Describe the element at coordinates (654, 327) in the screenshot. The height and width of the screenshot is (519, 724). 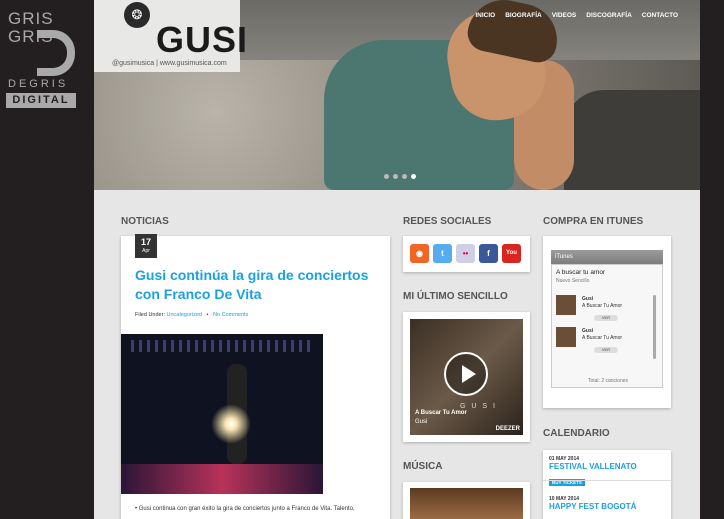
I see `itunes-scrollbar` at that location.